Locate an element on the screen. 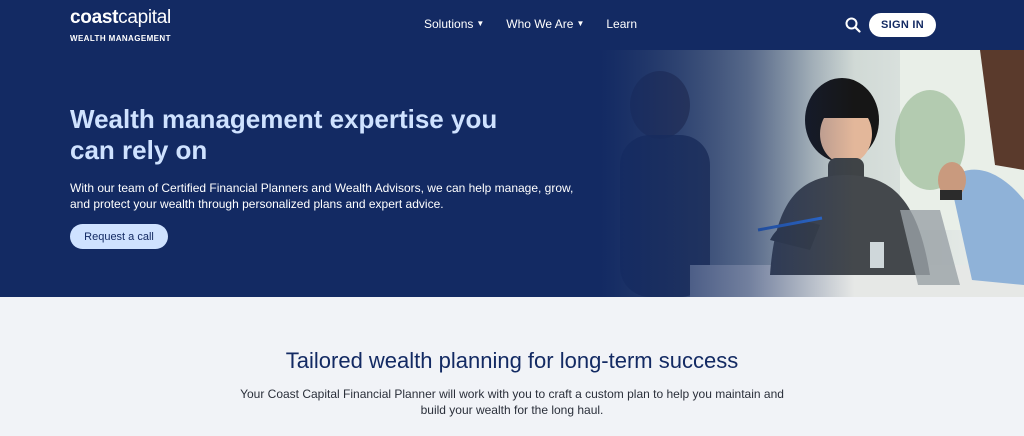 The height and width of the screenshot is (436, 1024). logo-wordmark: coastcapital is located at coordinates (120, 17).